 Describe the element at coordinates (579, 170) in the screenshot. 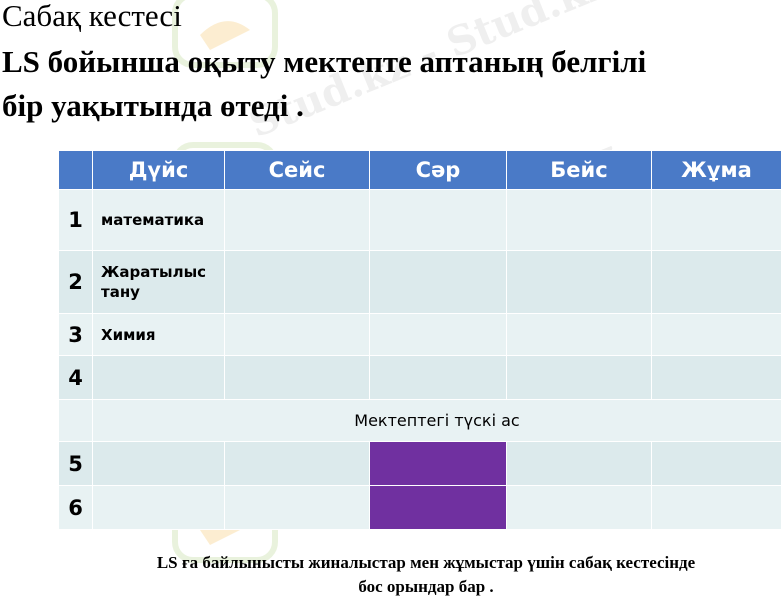

I see `day-header: Бейс` at that location.